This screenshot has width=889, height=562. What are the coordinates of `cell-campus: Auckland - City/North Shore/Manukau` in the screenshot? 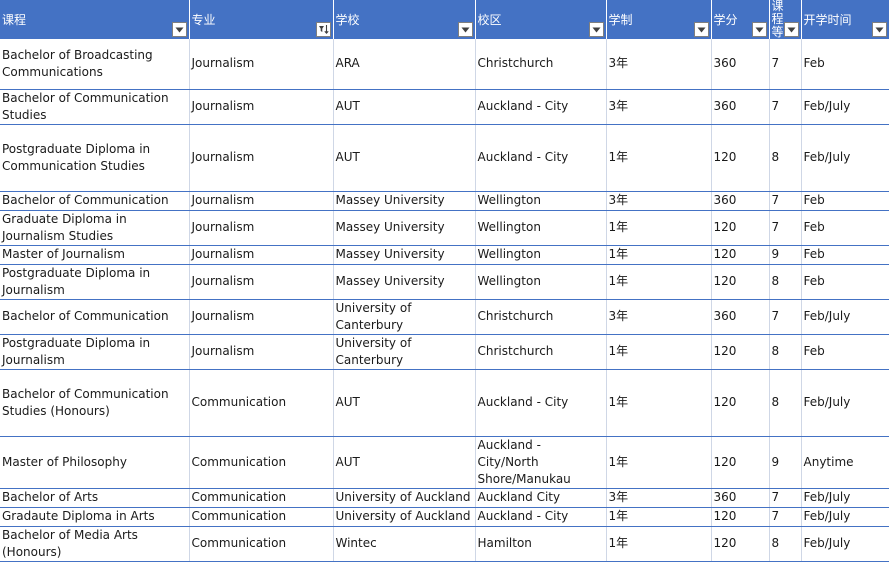 It's located at (541, 462).